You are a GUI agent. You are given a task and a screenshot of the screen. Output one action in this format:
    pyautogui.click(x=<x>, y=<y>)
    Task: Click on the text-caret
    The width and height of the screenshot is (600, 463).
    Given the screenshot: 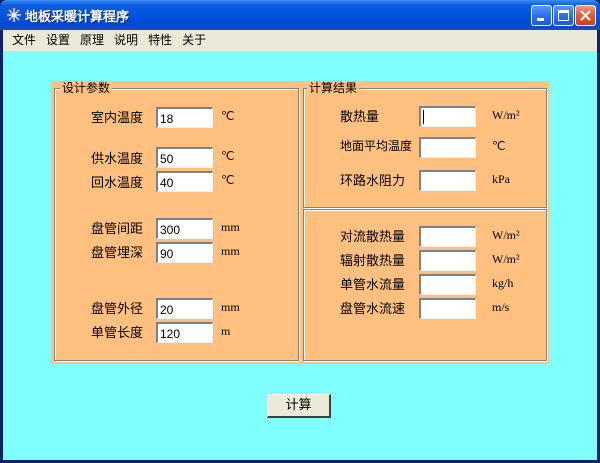 What is the action you would take?
    pyautogui.click(x=423, y=117)
    